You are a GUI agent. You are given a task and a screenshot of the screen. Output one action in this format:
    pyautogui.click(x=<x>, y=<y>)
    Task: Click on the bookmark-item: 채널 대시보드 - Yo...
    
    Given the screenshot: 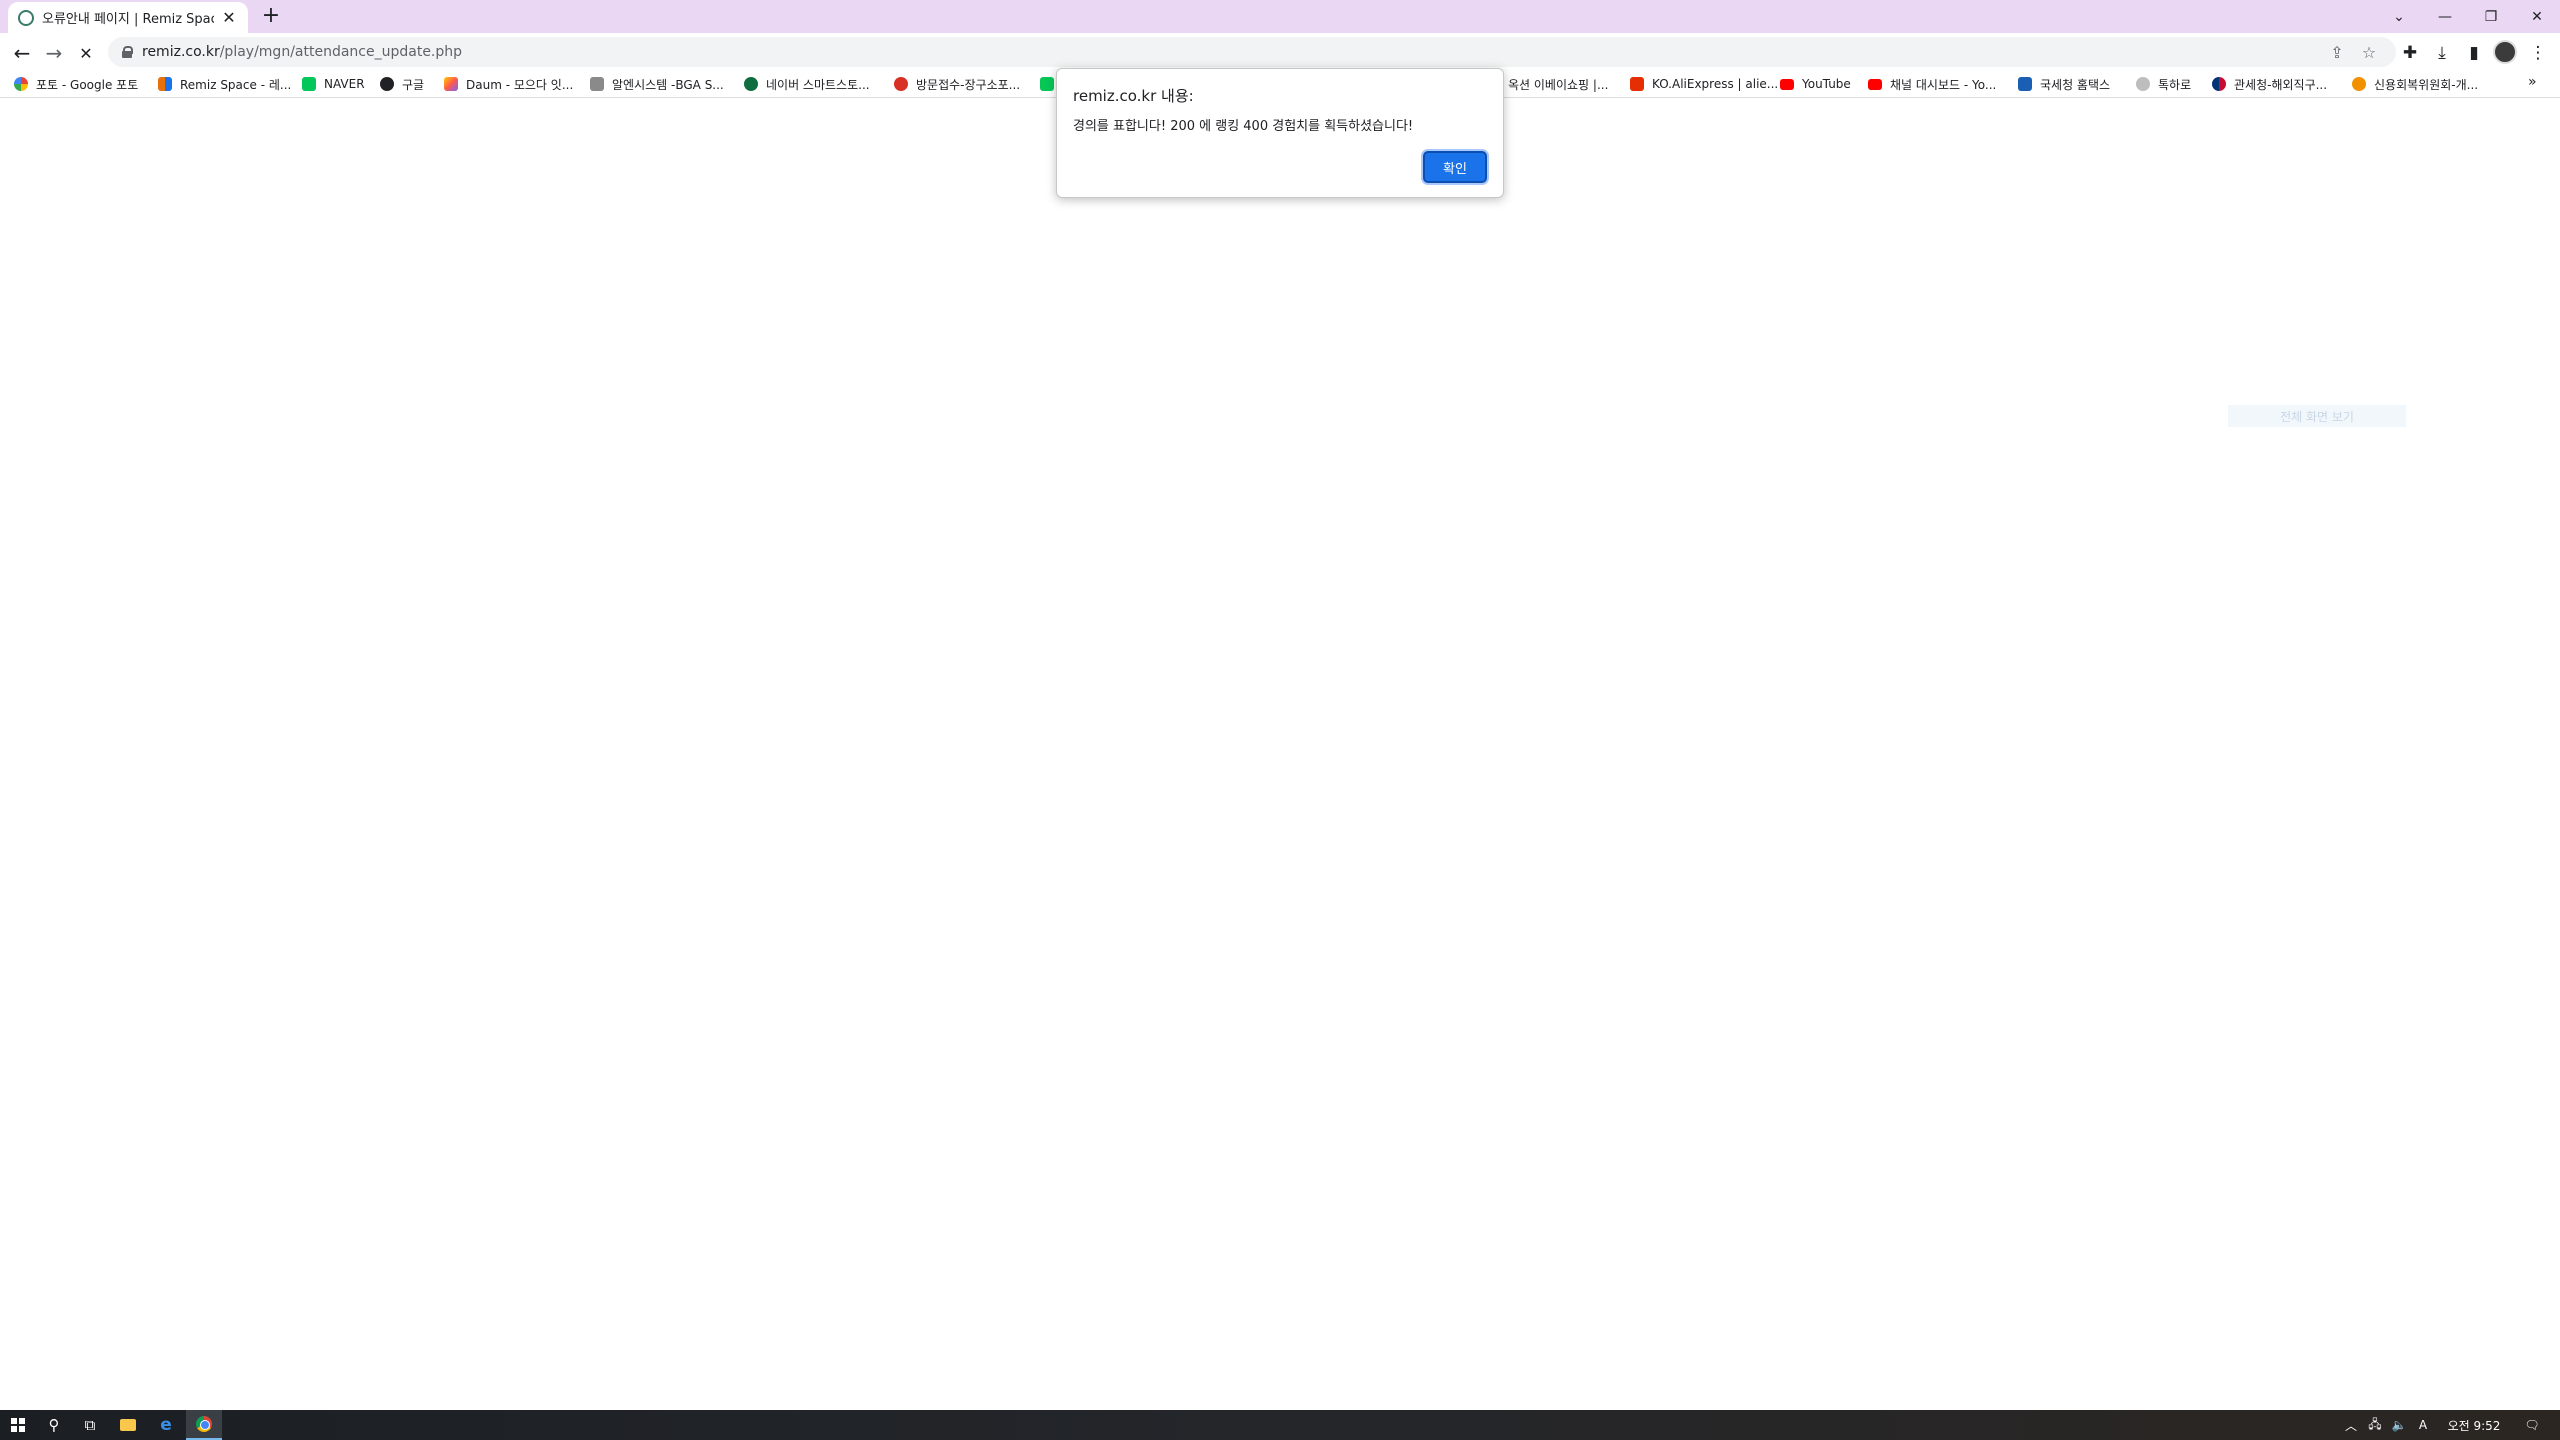 What is the action you would take?
    pyautogui.click(x=1932, y=84)
    